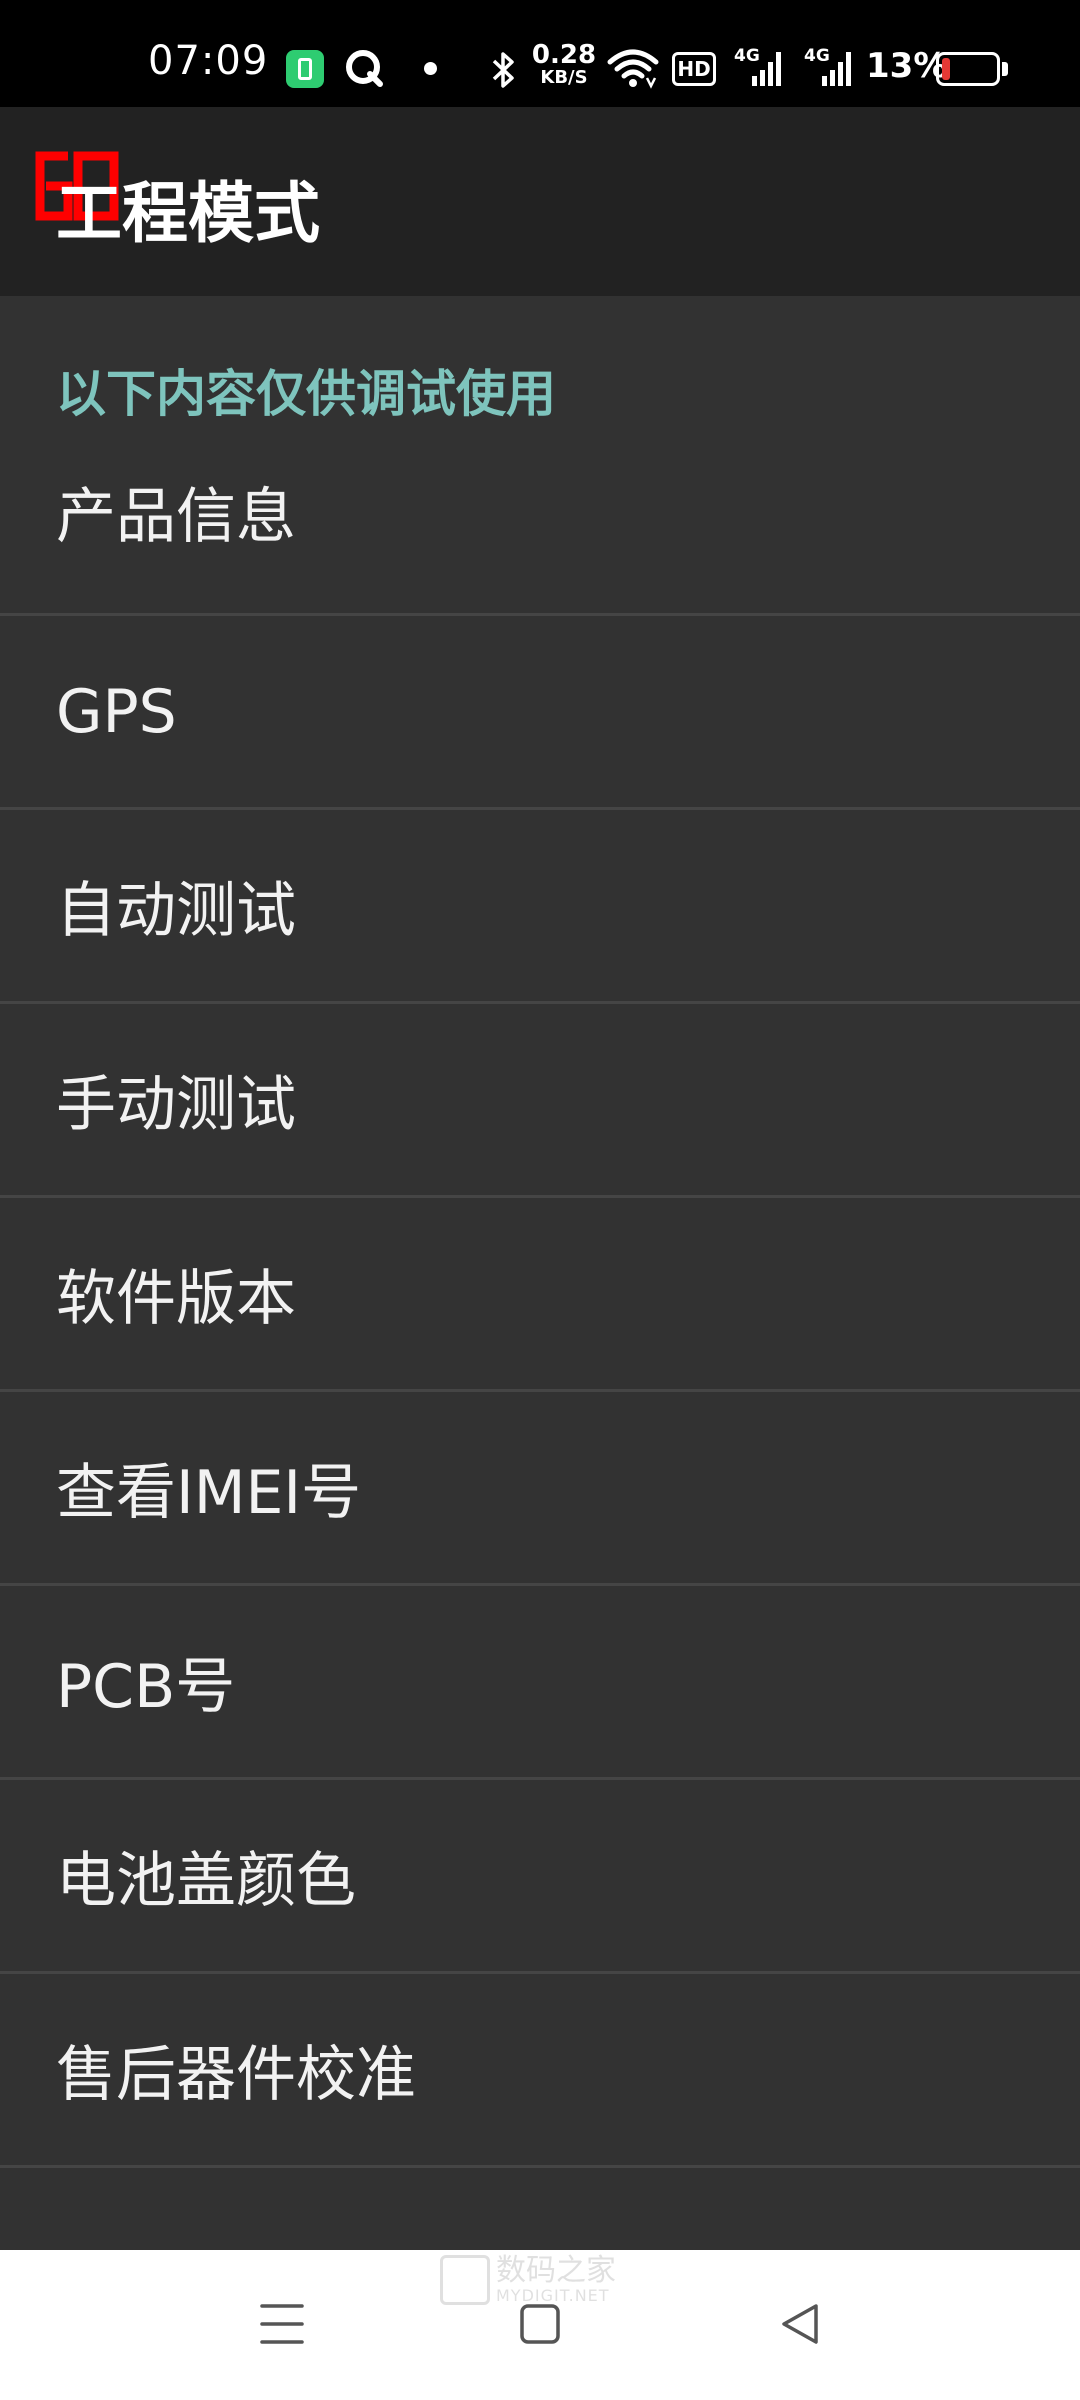 This screenshot has width=1080, height=2400. I want to click on menu-item-label: 产品信息, so click(176, 517).